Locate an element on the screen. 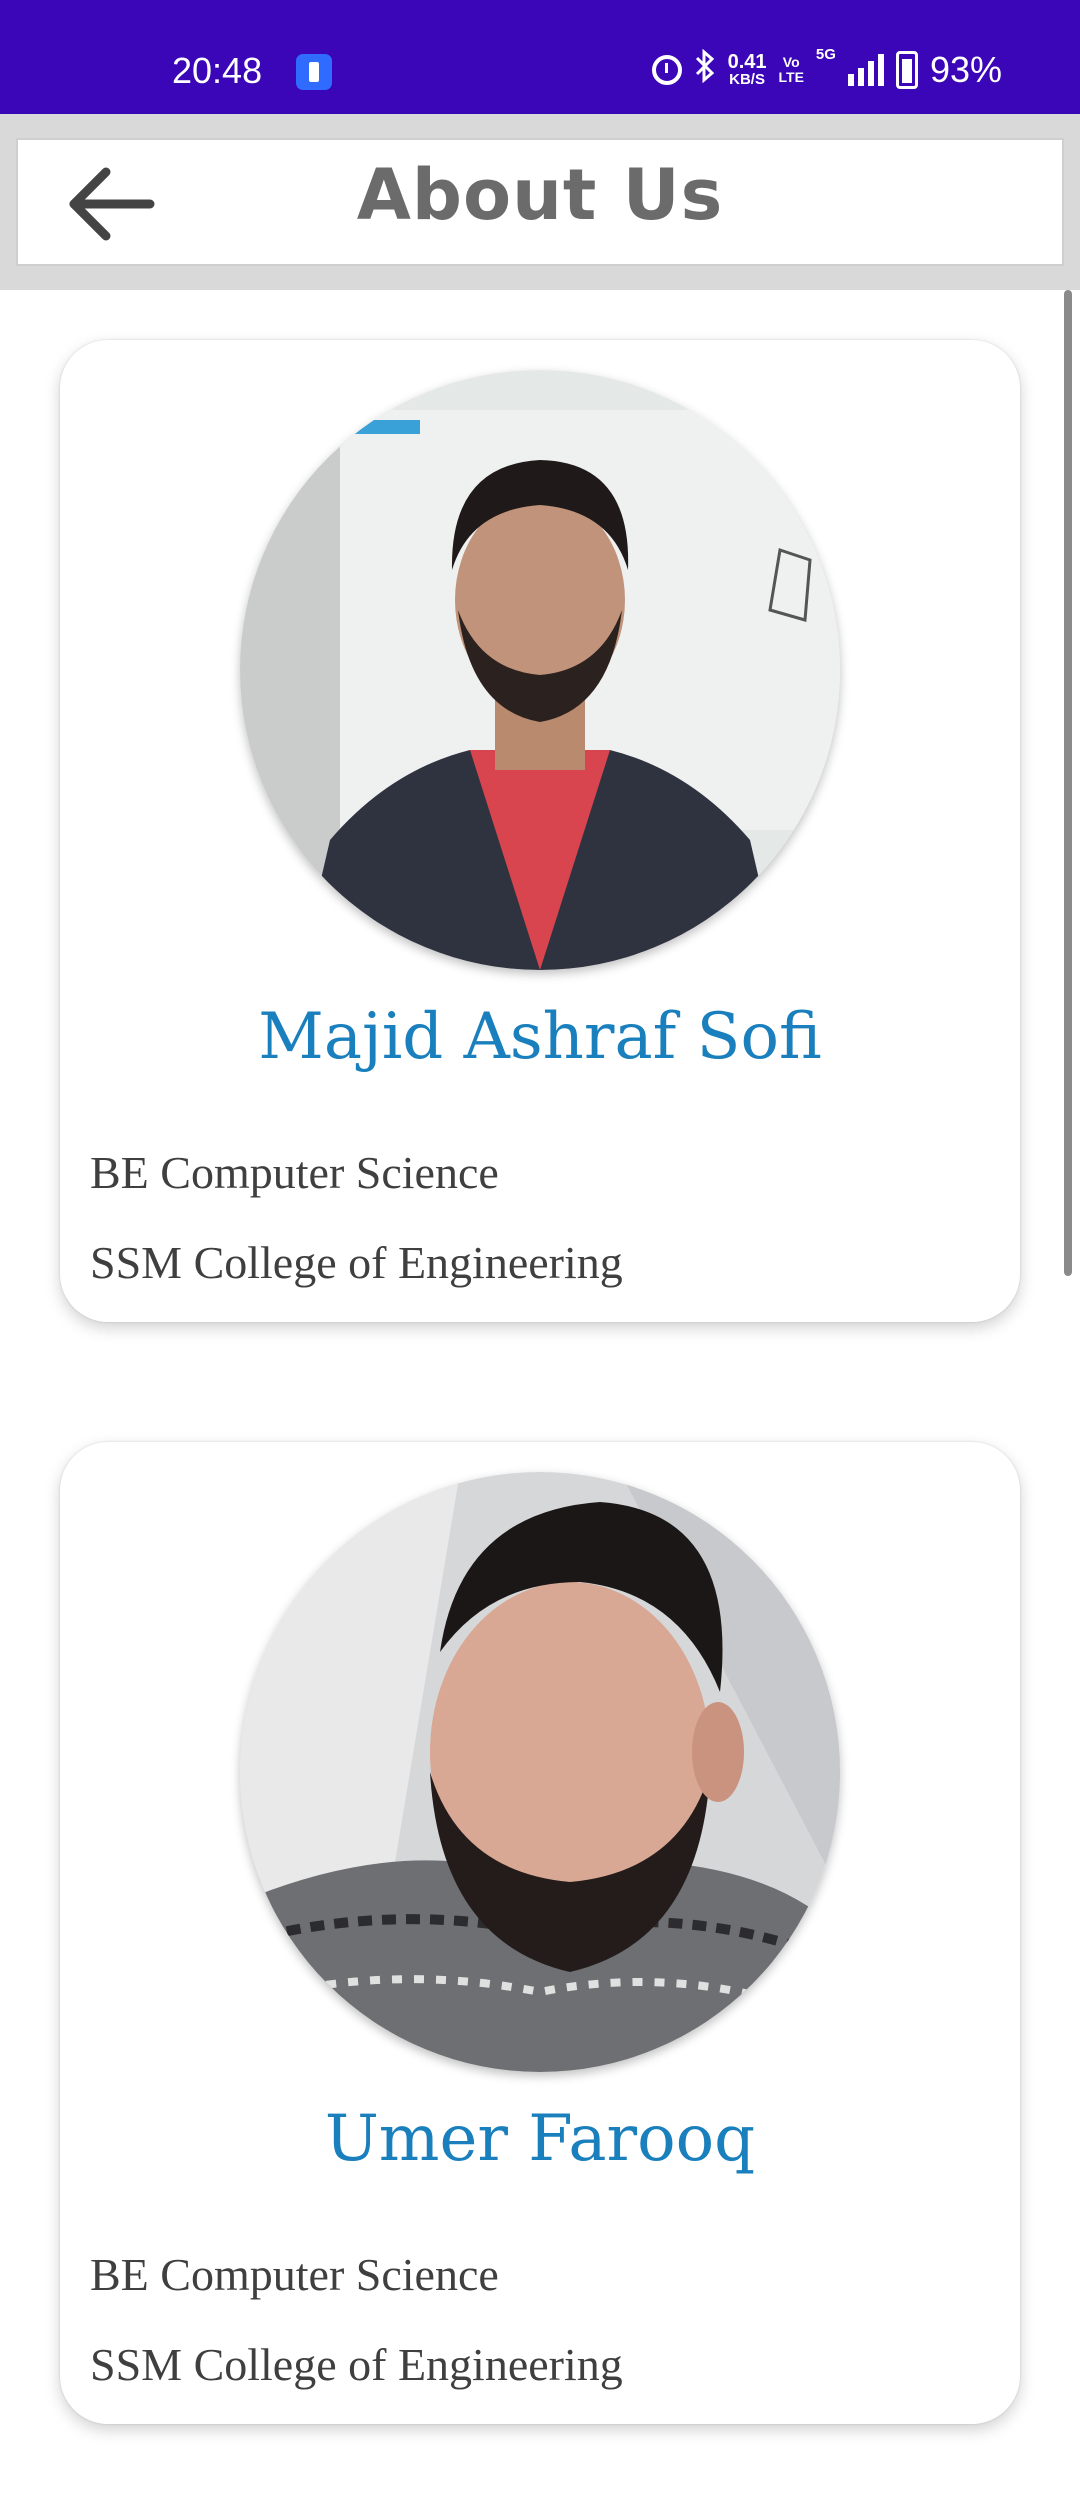  member-name: Umer Farooq is located at coordinates (540, 2139).